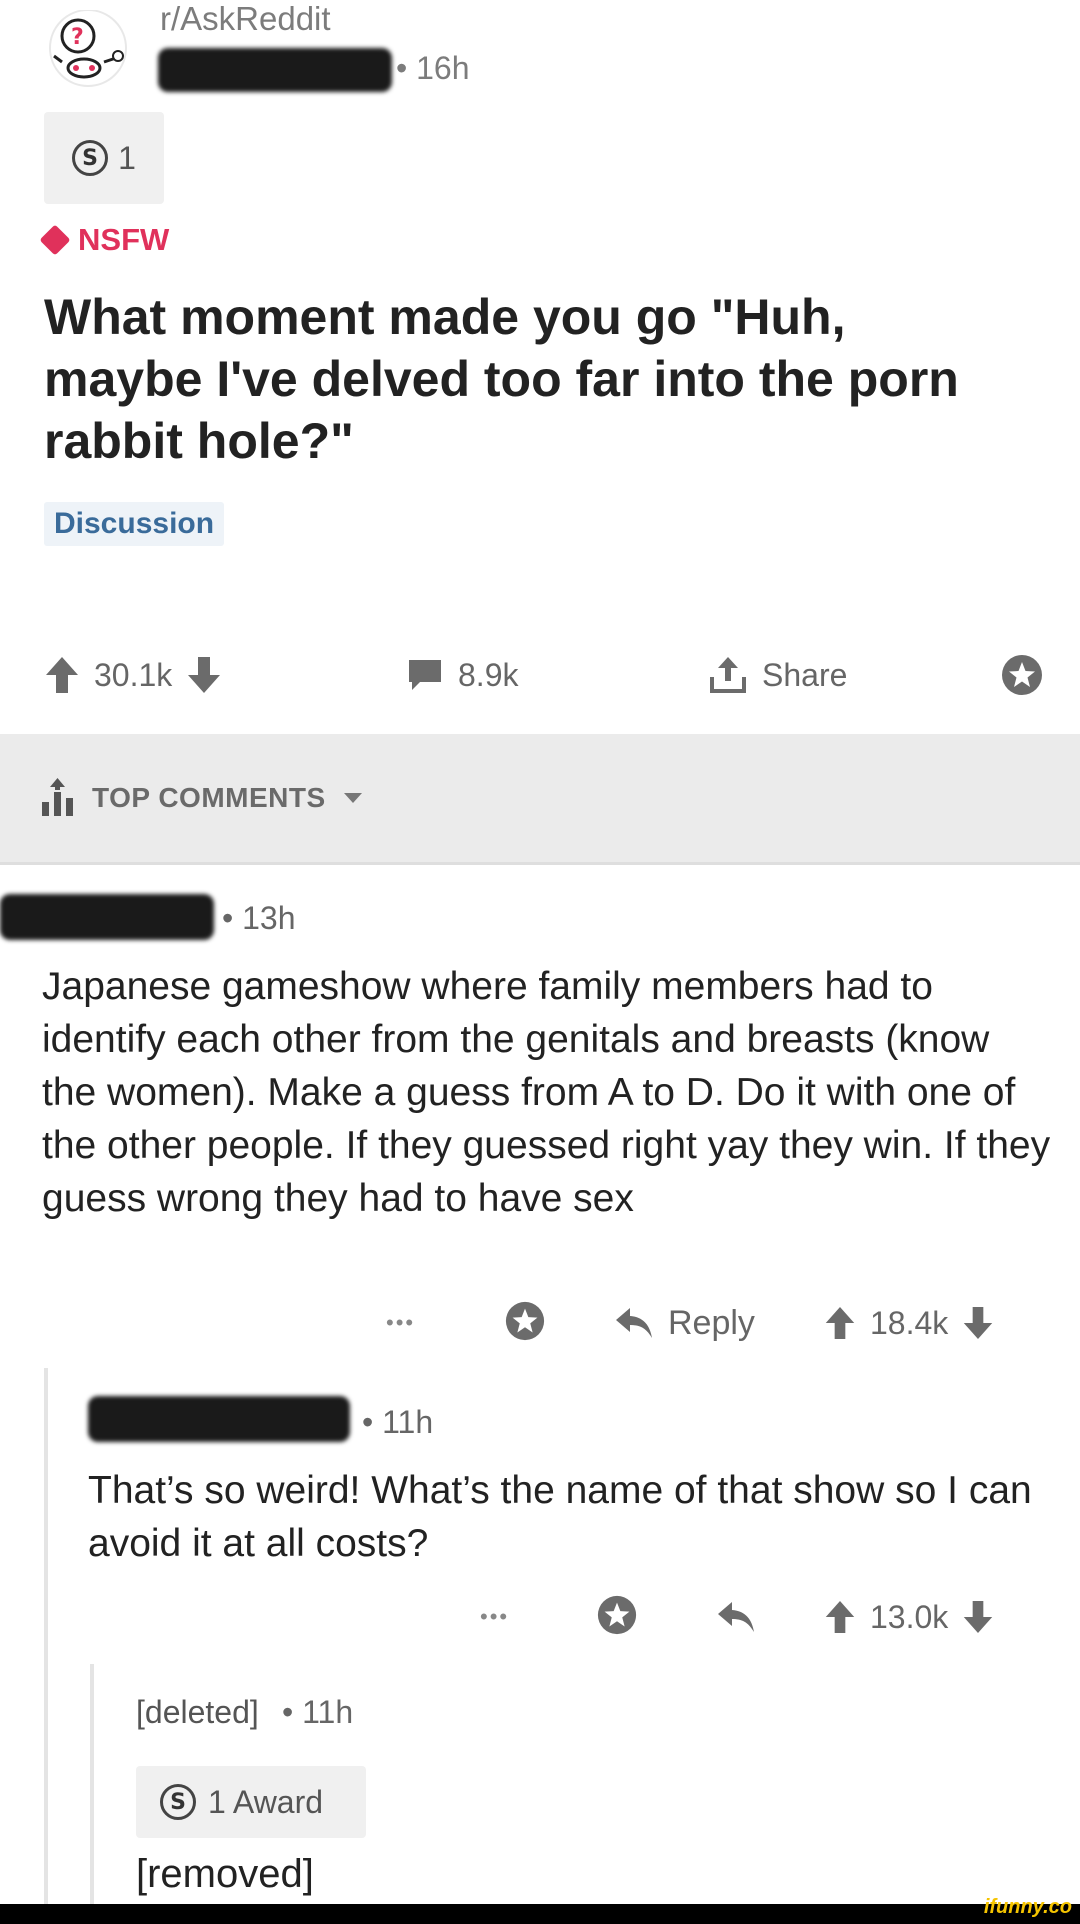  Describe the element at coordinates (540, 1914) in the screenshot. I see `watermark-bar` at that location.